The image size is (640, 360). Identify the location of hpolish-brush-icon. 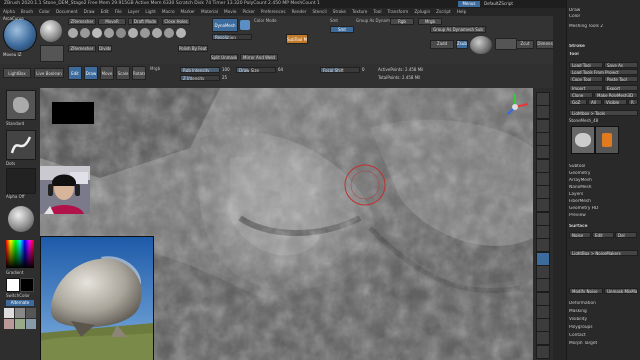
(121, 33).